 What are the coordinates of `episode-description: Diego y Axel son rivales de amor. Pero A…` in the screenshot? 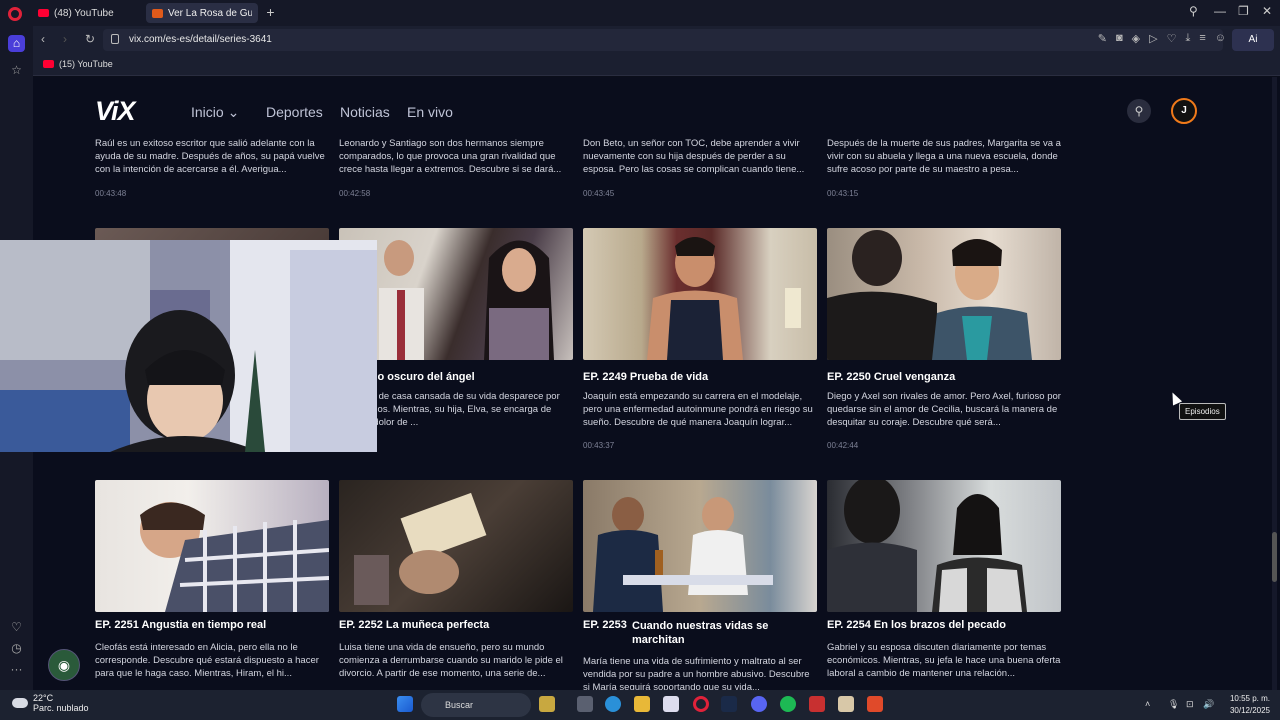 It's located at (944, 409).